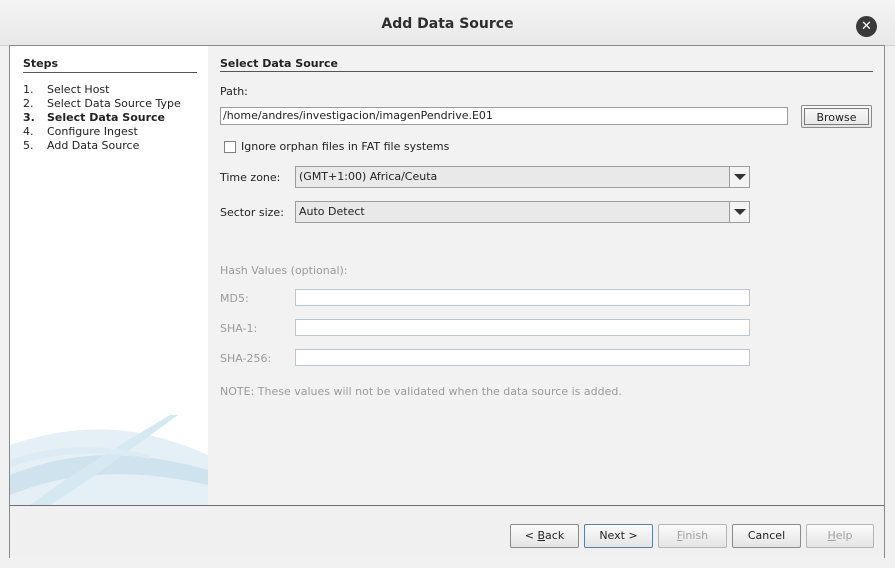 This screenshot has width=895, height=568. Describe the element at coordinates (28, 145) in the screenshot. I see `step-number: 5.` at that location.